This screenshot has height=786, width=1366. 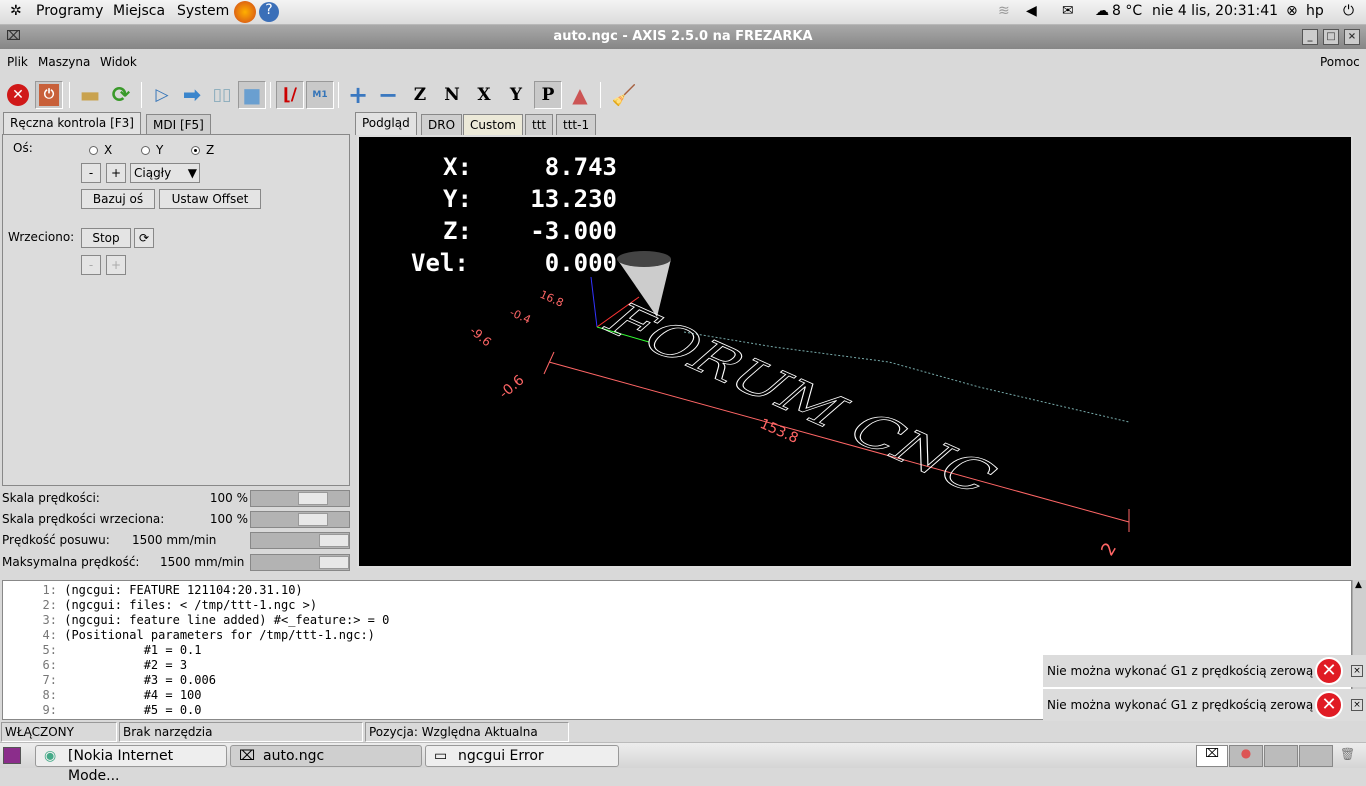 What do you see at coordinates (580, 95) in the screenshot?
I see `rotate-view-button: ▲` at bounding box center [580, 95].